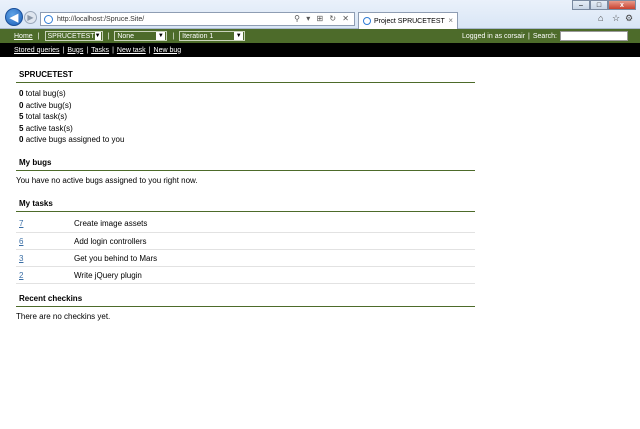 The image size is (640, 429). I want to click on tab-close-icon: ×, so click(450, 20).